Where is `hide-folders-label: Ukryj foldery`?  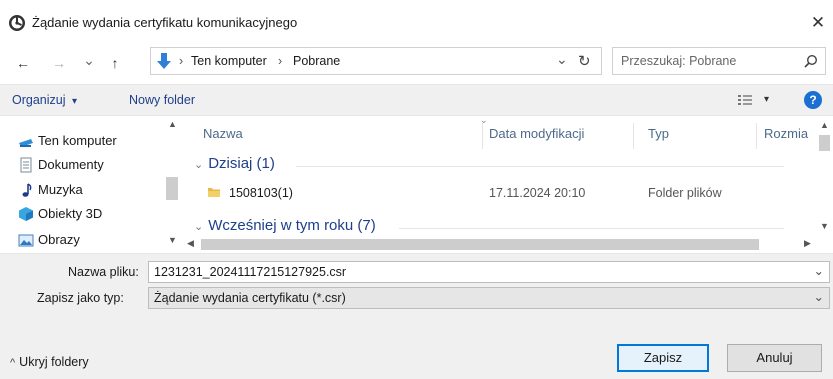
hide-folders-label: Ukryj foldery is located at coordinates (54, 362).